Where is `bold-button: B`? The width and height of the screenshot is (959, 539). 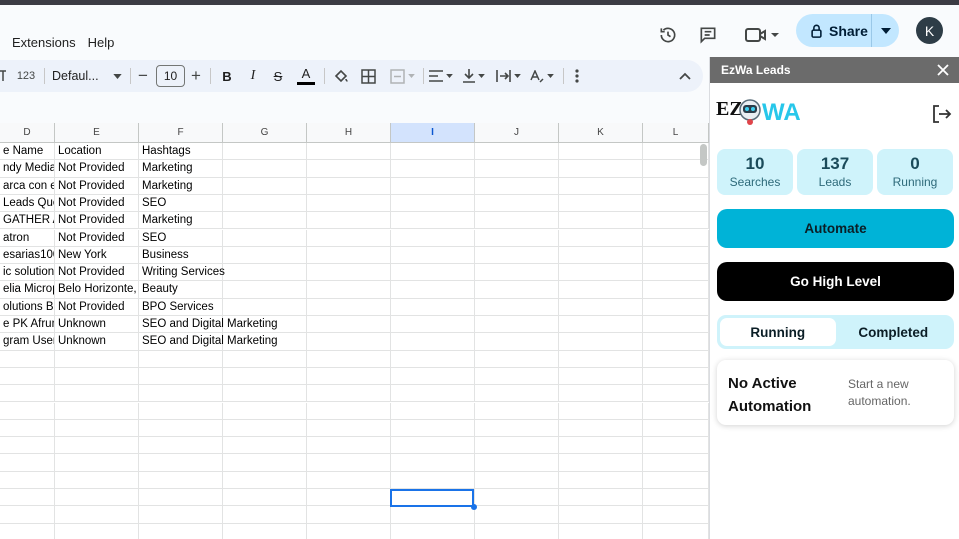 bold-button: B is located at coordinates (227, 76).